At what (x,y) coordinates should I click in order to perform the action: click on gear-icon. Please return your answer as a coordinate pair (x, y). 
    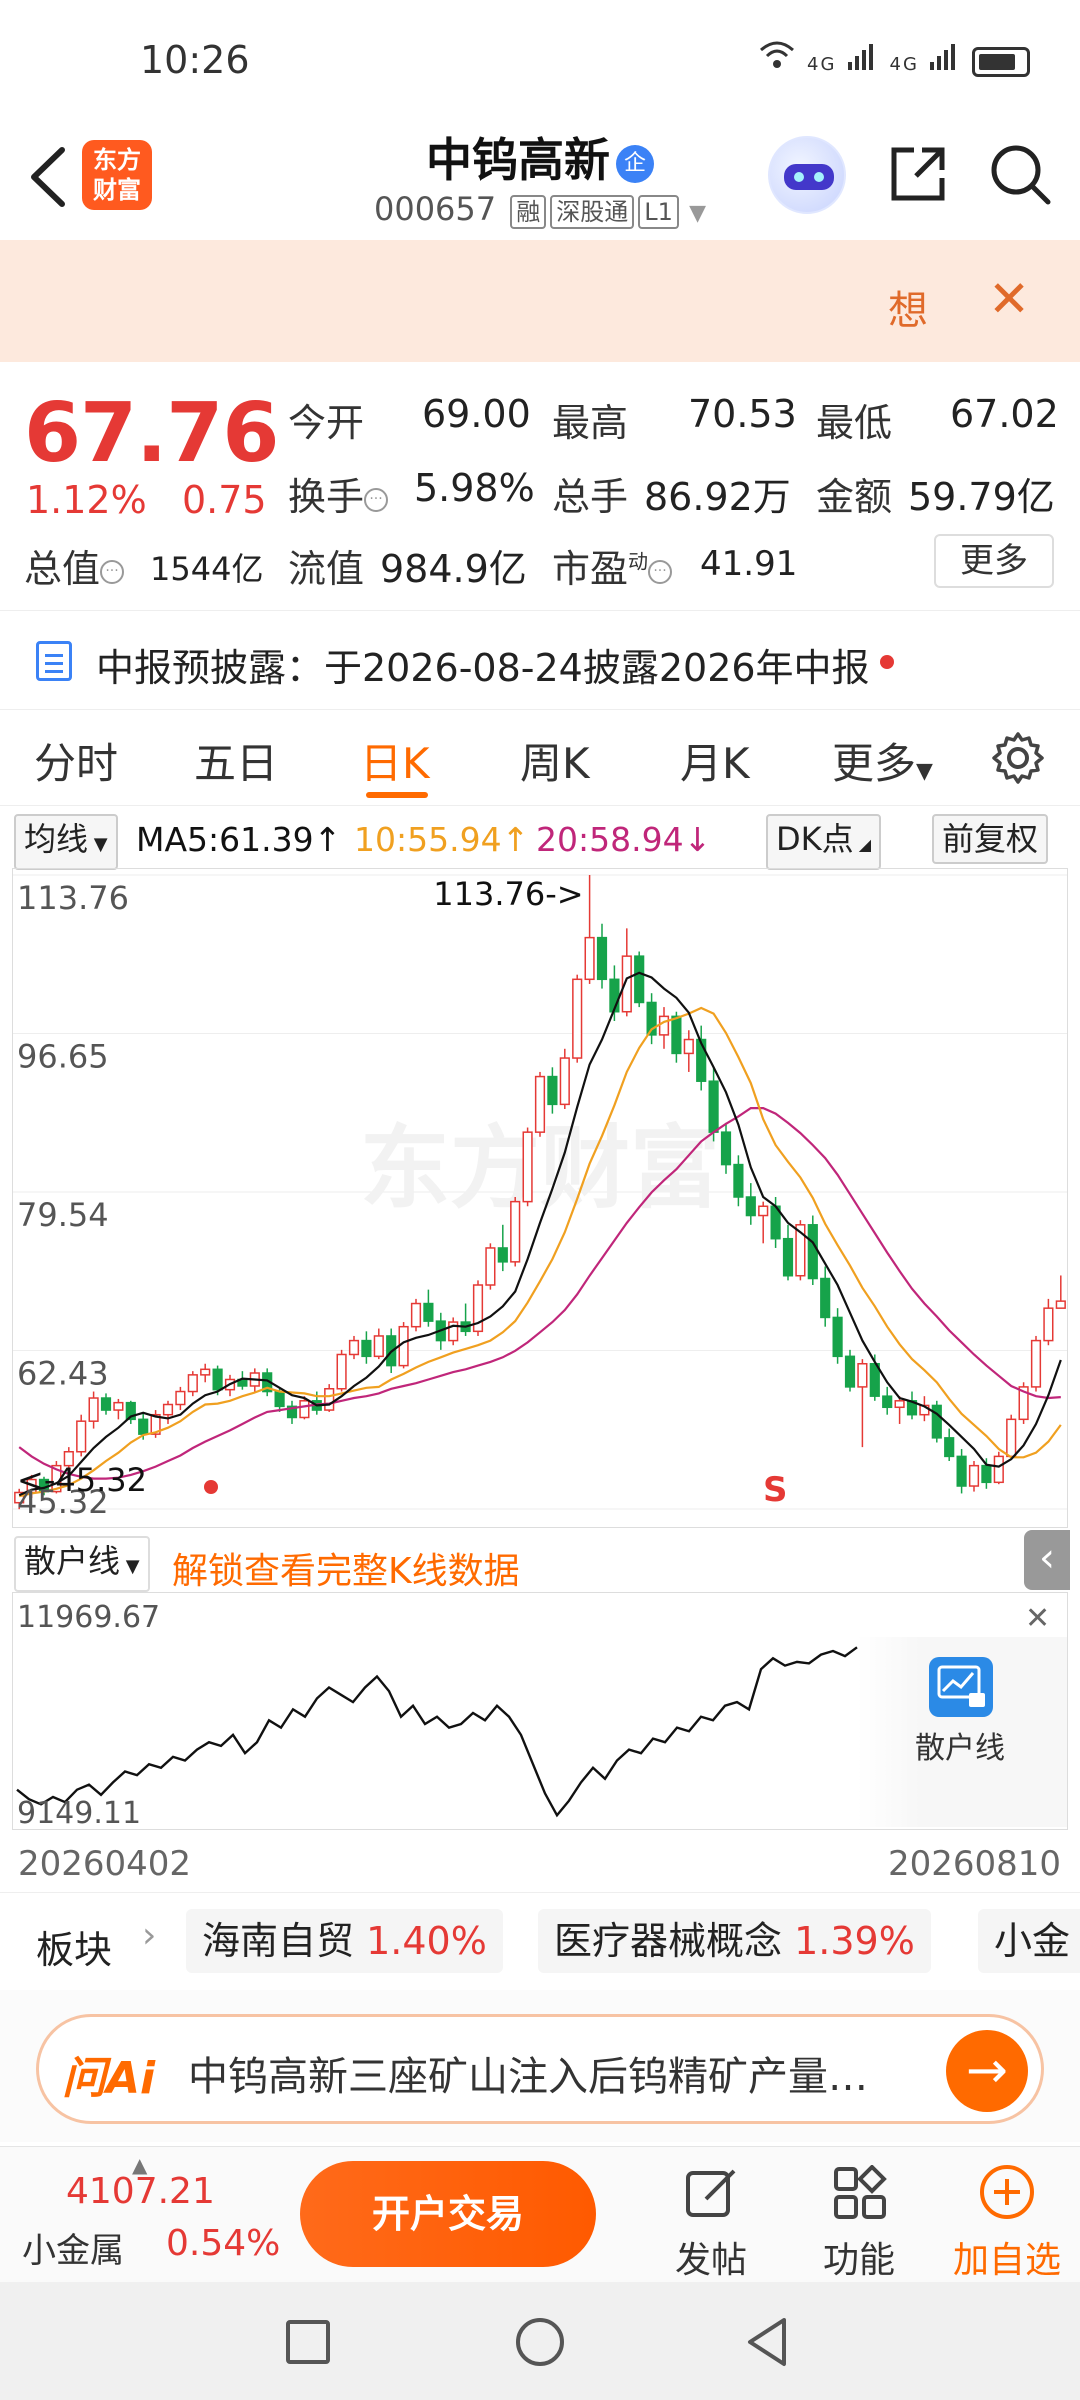
    Looking at the image, I should click on (1018, 758).